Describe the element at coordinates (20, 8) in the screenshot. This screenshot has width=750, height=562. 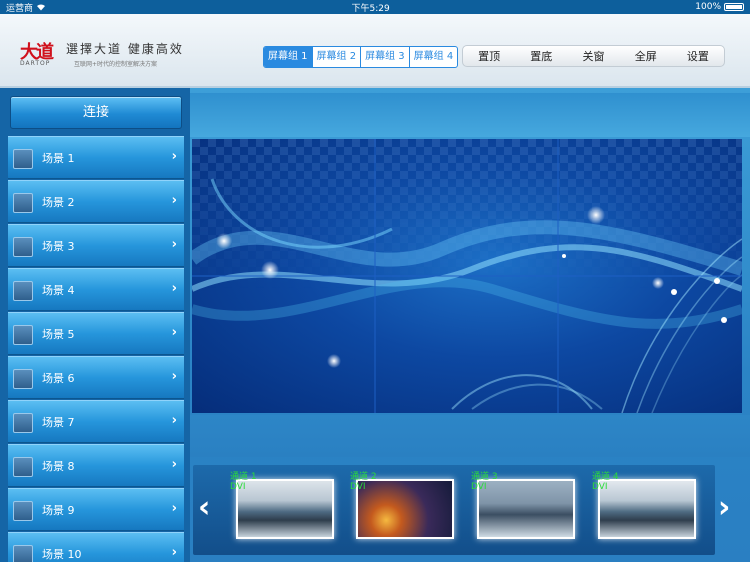
I see `carrier-label: 运营商` at that location.